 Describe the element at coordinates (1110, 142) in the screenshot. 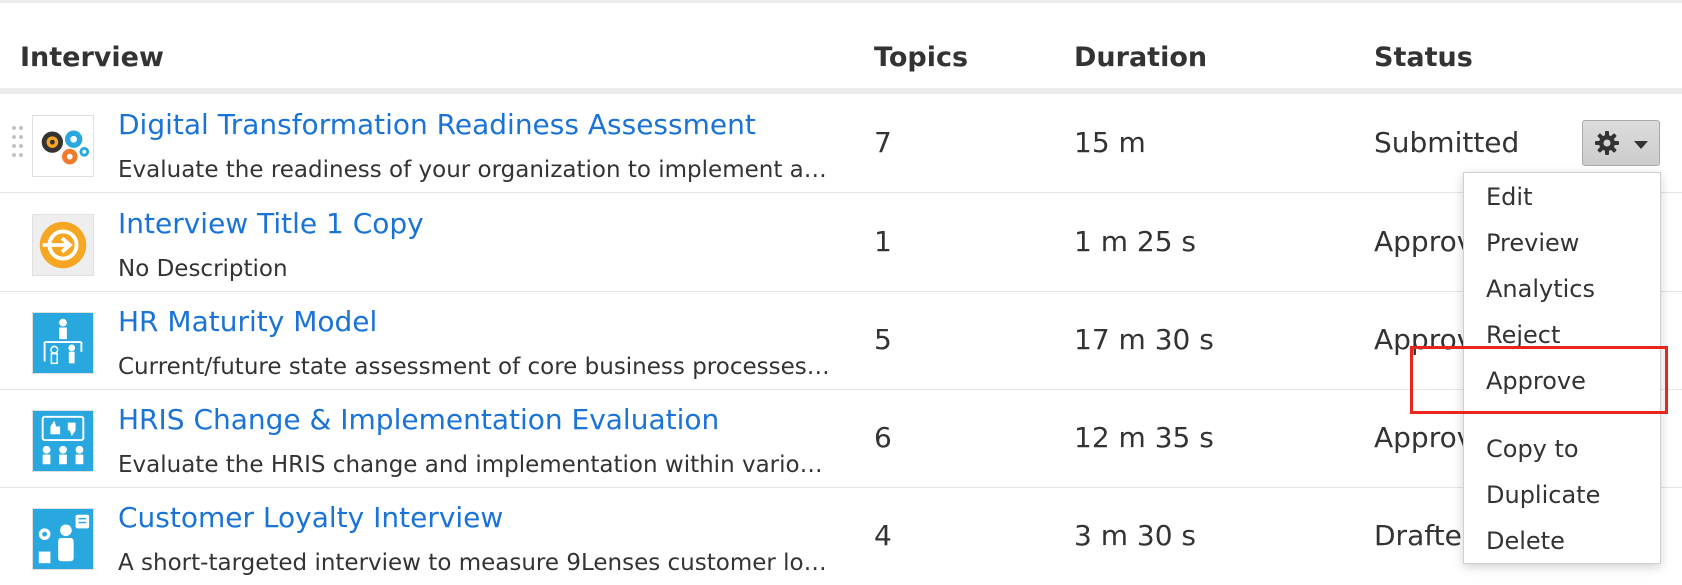

I see `duration-value: 15 m` at that location.